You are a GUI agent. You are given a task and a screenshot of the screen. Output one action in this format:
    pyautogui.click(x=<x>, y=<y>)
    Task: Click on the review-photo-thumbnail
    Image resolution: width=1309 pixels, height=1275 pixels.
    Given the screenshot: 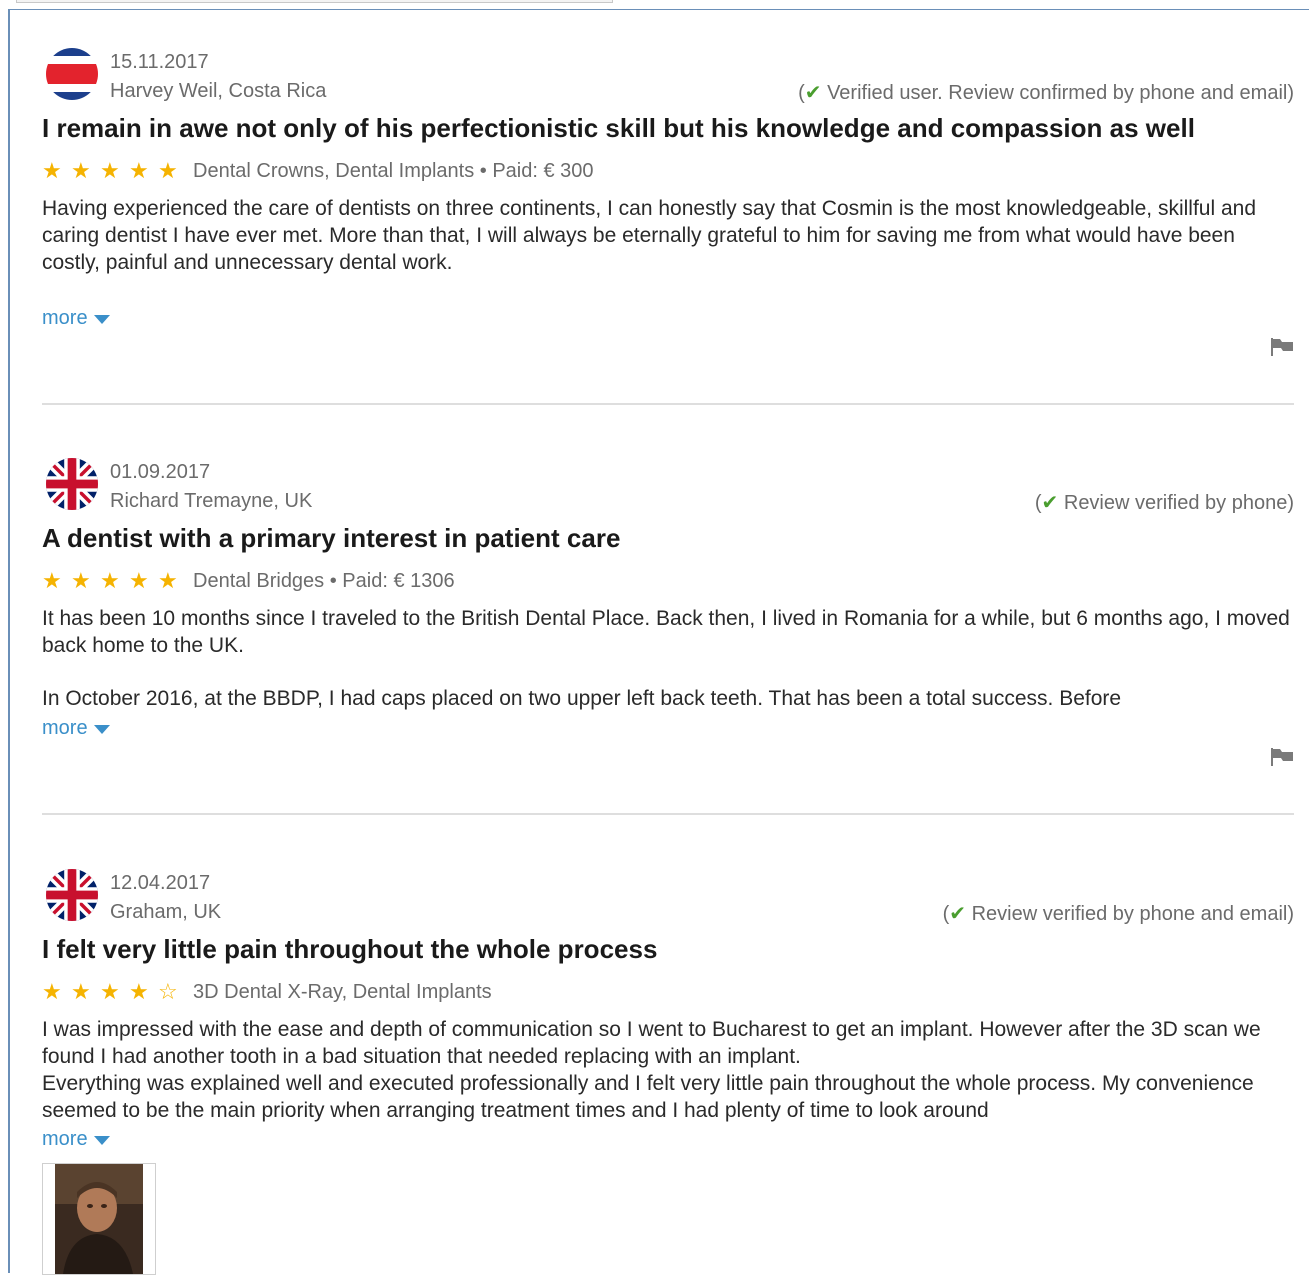 What is the action you would take?
    pyautogui.click(x=99, y=1219)
    